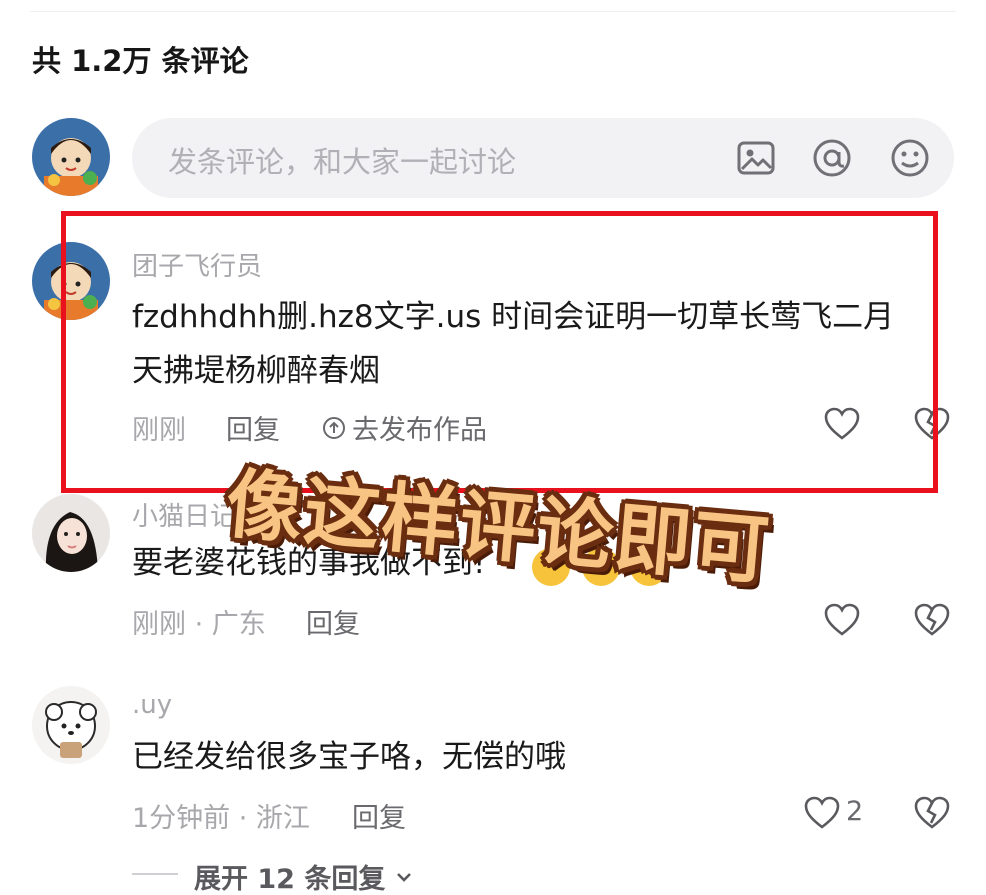  I want to click on comment-timestamp: 1分钟前 · 浙江, so click(221, 818).